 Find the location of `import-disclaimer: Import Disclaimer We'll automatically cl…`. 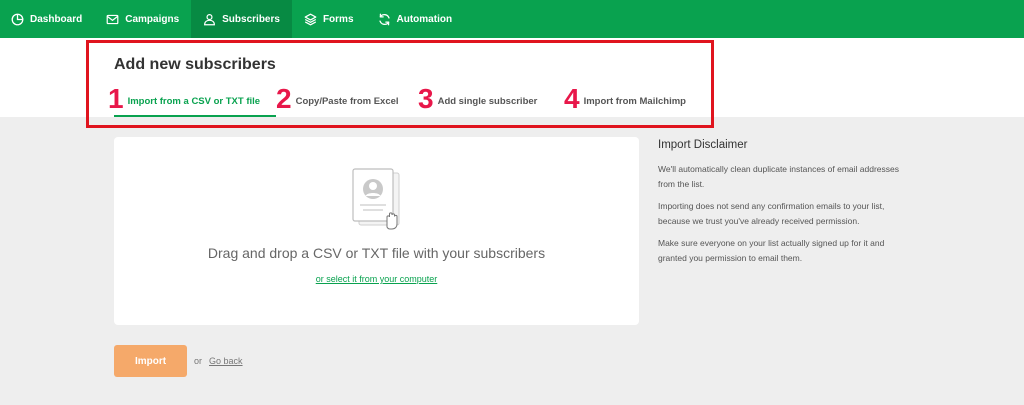

import-disclaimer: Import Disclaimer We'll automatically cl… is located at coordinates (783, 206).